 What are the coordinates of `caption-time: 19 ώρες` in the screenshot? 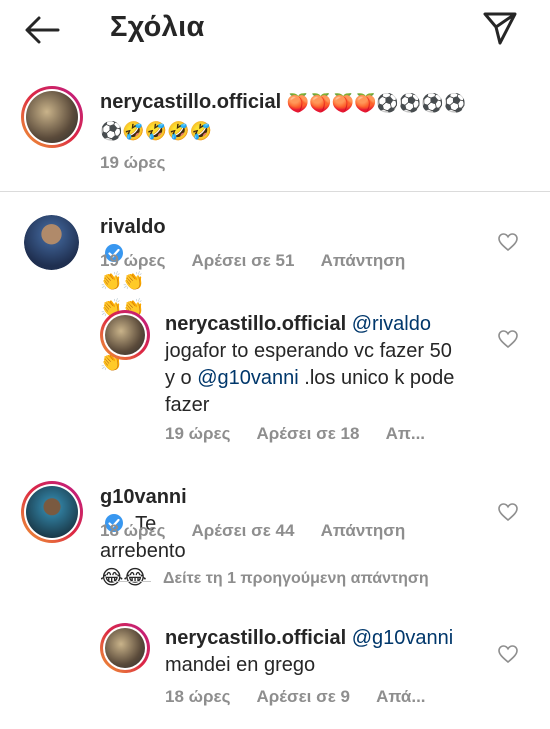 It's located at (133, 162).